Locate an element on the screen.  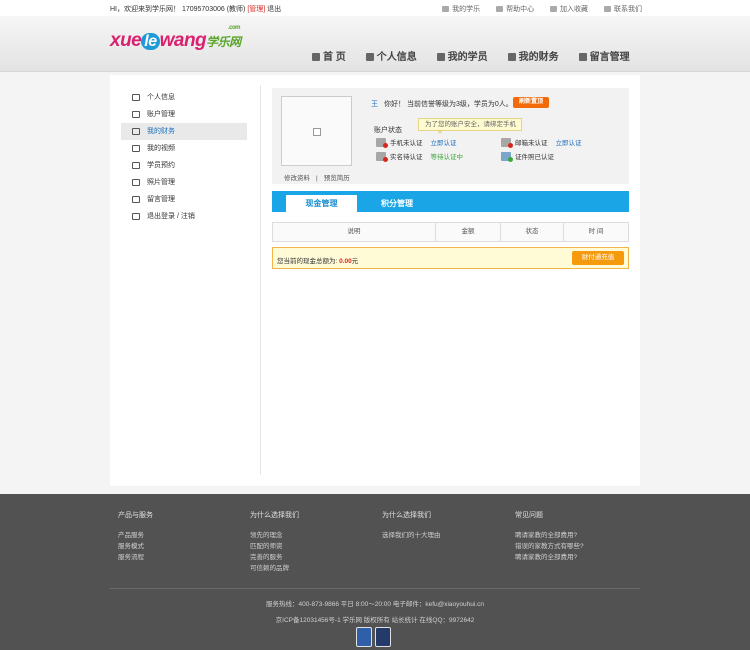
main-nav: 首 页 个人信息 我的学员 我的财务 留言管理 is located at coordinates (480, 55).